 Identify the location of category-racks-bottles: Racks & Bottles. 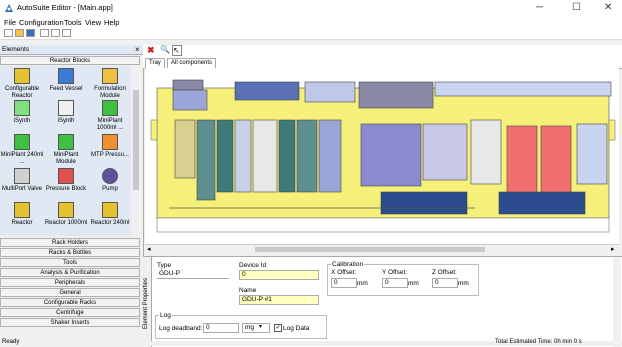
(70, 252).